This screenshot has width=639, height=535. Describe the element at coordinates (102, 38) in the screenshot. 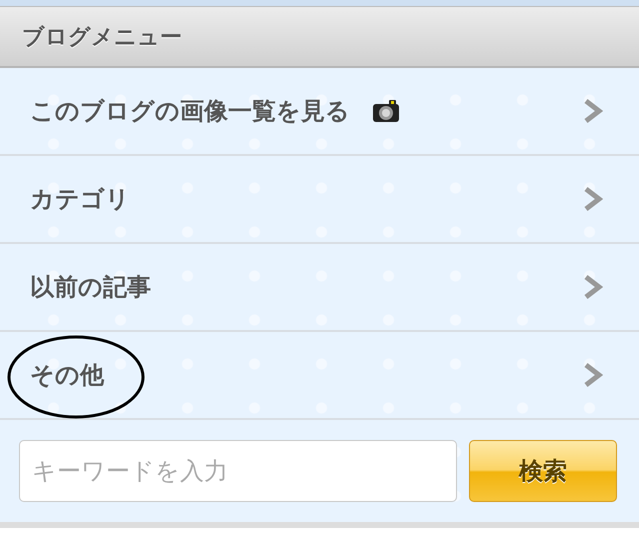

I see `menu-title: ブログメニュー` at that location.